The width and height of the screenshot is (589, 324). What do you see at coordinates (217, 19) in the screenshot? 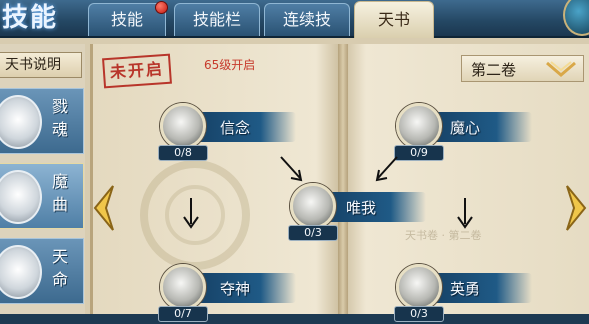
I see `tab-skill-bar: 技能栏` at bounding box center [217, 19].